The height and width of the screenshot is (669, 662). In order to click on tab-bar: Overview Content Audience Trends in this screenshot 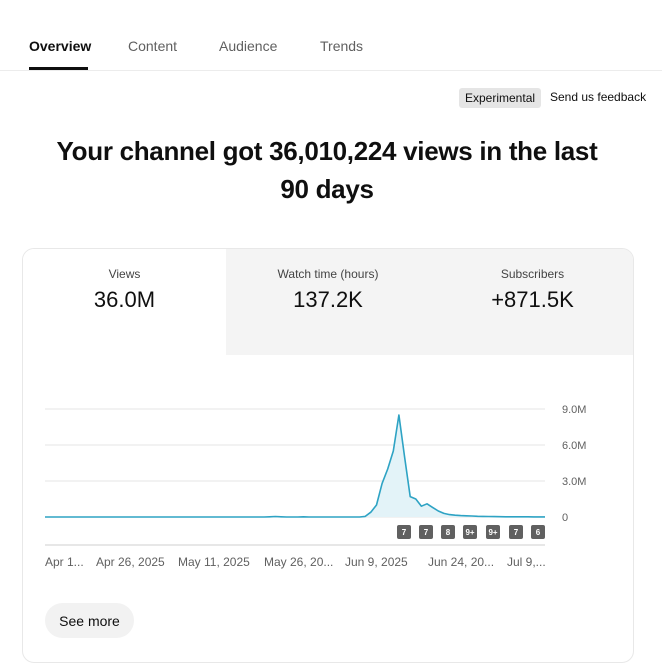, I will do `click(331, 35)`.